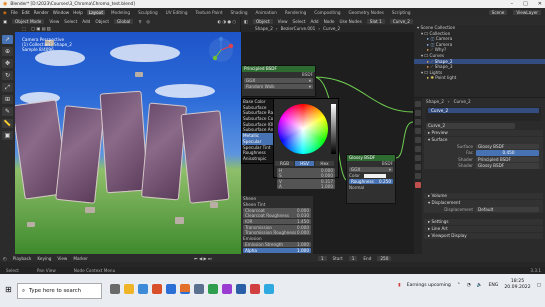 The image size is (545, 307). Describe the element at coordinates (418, 149) in the screenshot. I see `world-tab-icon` at that location.